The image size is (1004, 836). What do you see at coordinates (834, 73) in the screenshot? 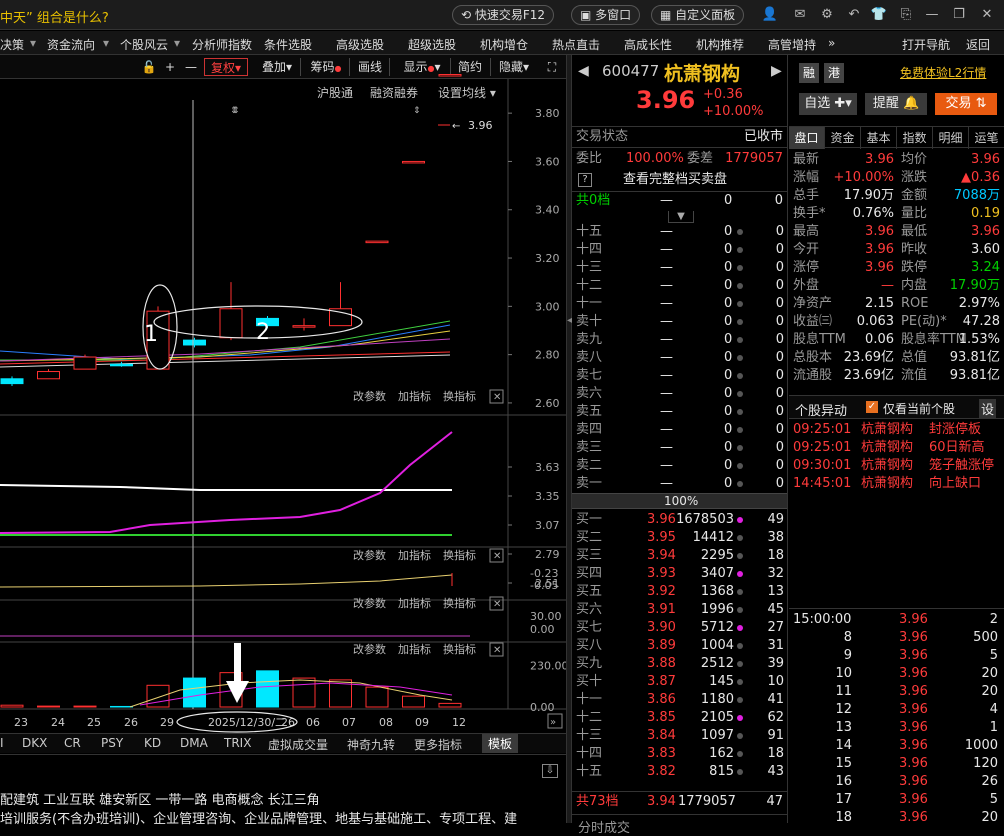
I see `hk-connect-tag: 港` at bounding box center [834, 73].